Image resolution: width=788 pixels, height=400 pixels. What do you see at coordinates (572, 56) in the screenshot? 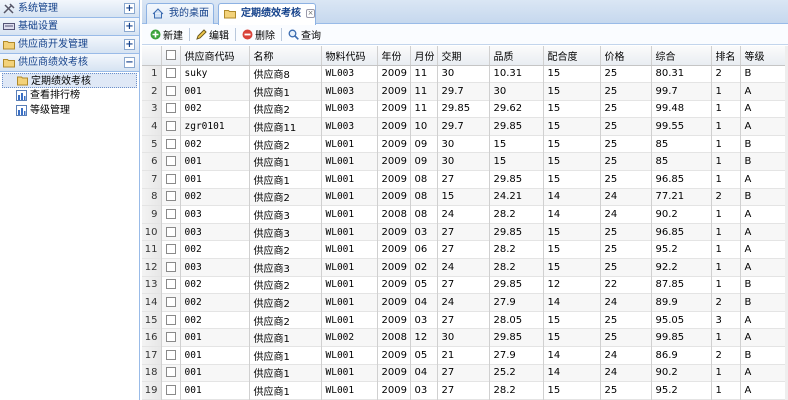
I see `column-header: 配合度` at bounding box center [572, 56].